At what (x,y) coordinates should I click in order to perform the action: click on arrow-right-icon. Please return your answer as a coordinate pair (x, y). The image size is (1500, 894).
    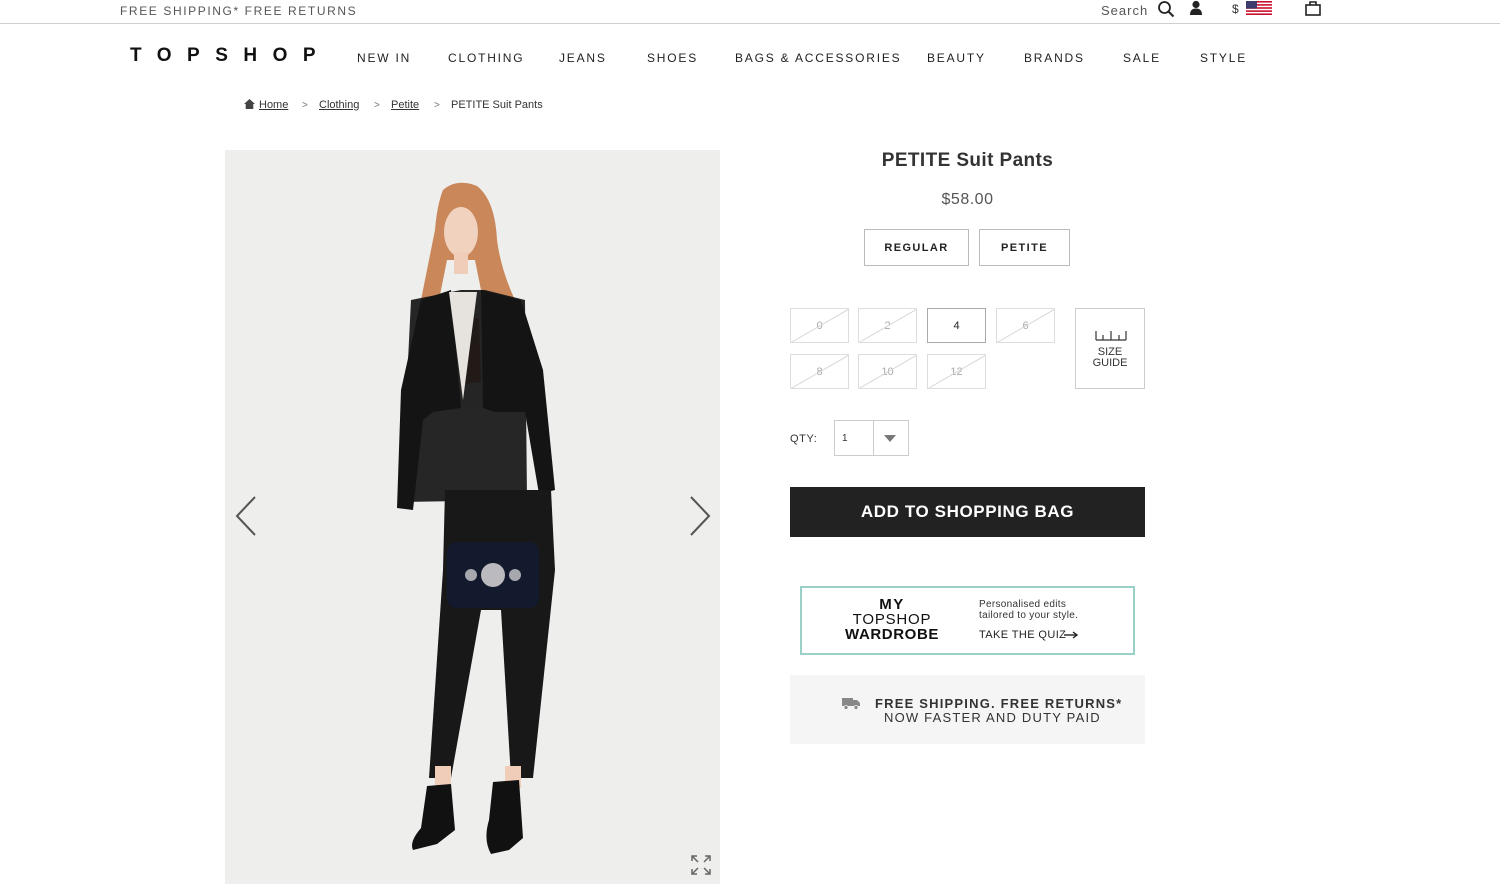
    Looking at the image, I should click on (1071, 635).